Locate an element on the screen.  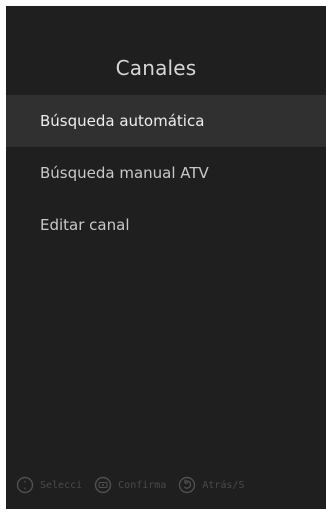
menu-item-label: Búsqueda manual ATV is located at coordinates (124, 173).